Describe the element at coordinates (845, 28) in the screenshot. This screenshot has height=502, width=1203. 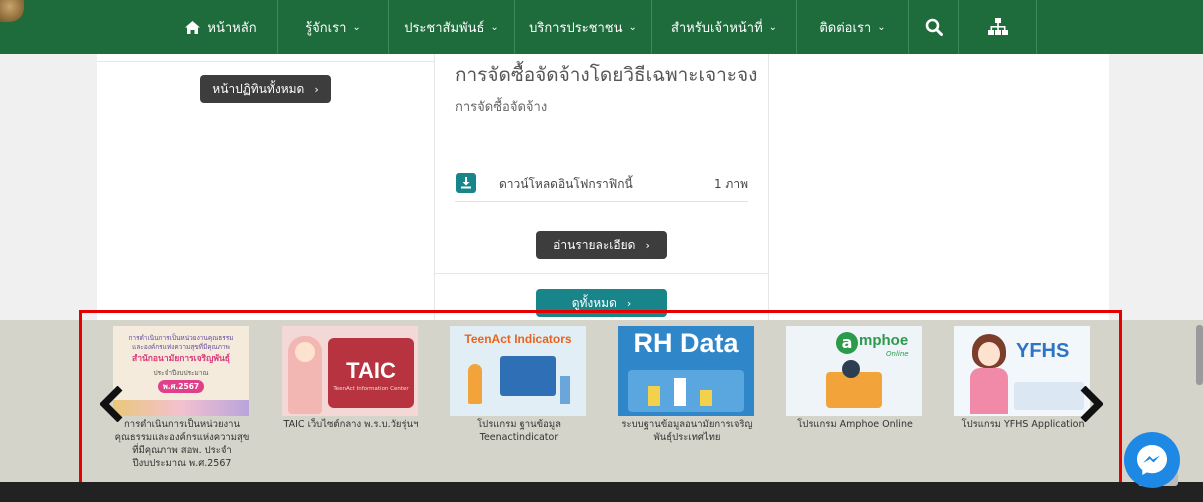
I see `nav-label-contact: ติดต่อเรา` at that location.